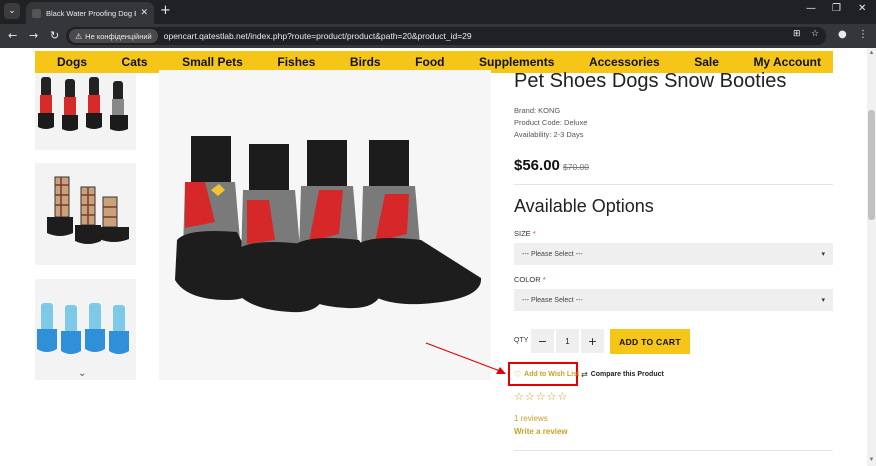  I want to click on menu-dots-icon: ⋮, so click(863, 34).